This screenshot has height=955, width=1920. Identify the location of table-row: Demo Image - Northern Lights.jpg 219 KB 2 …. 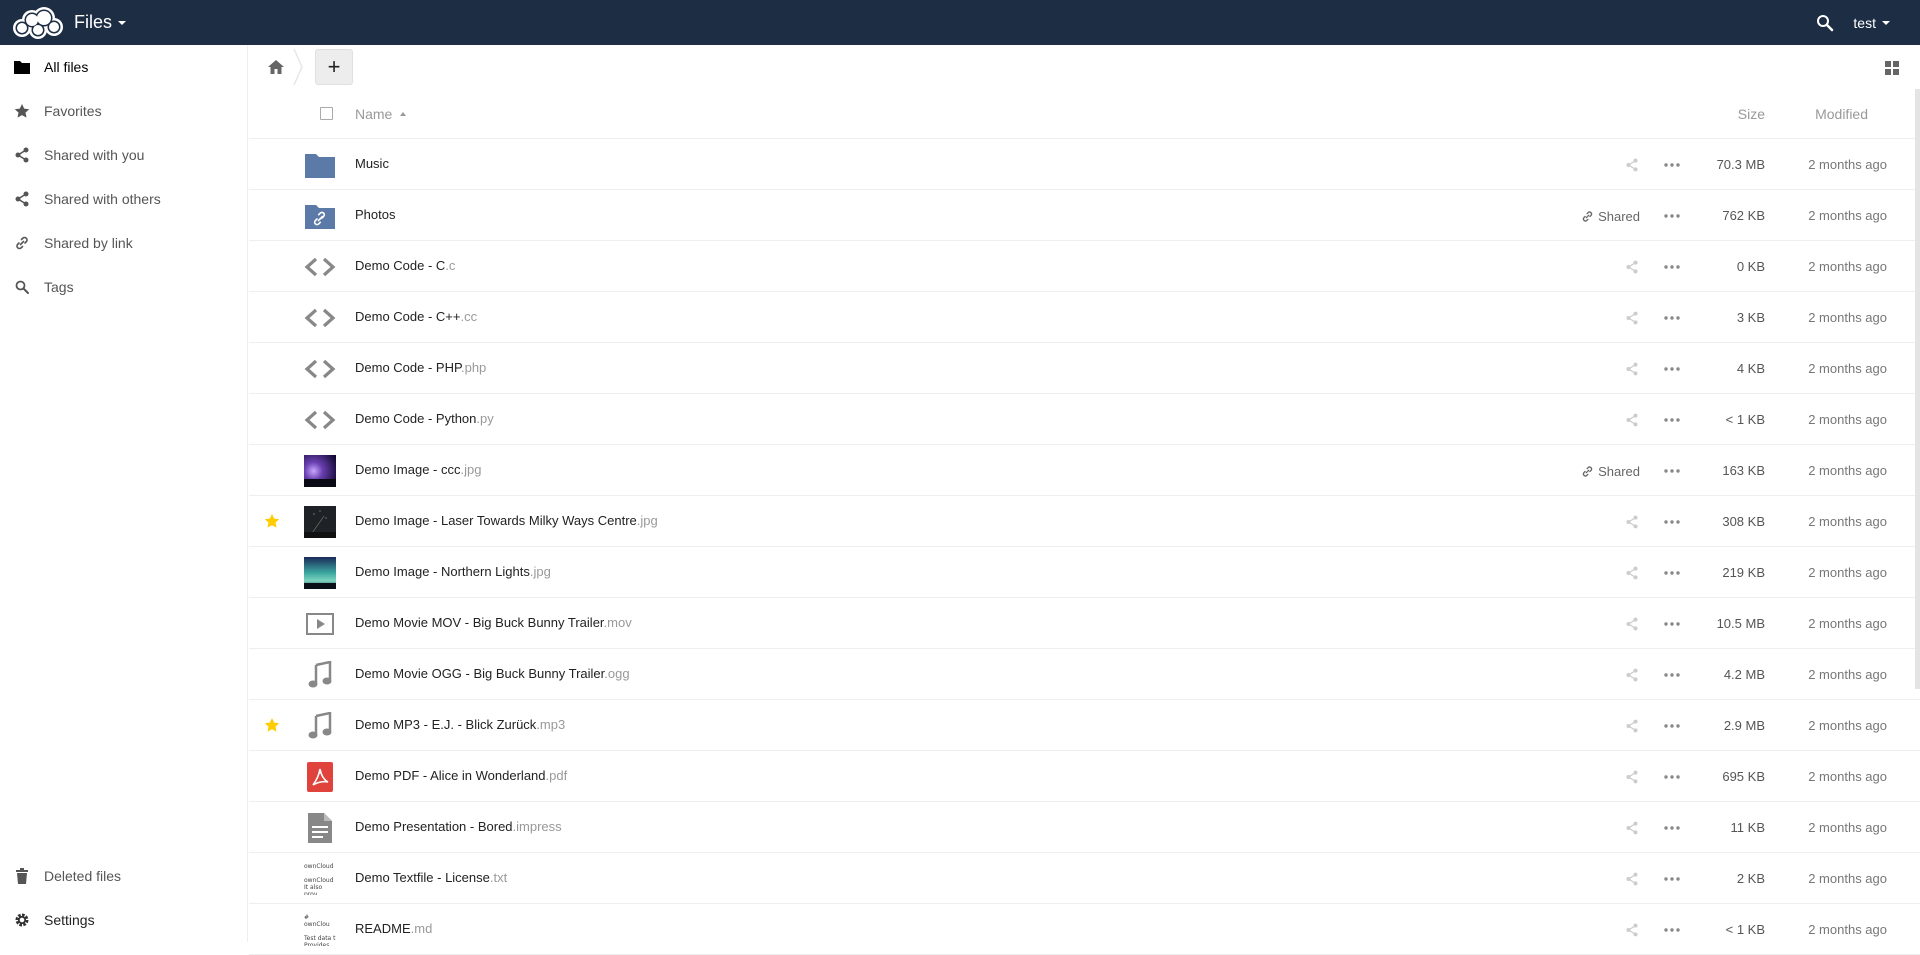
(1084, 572).